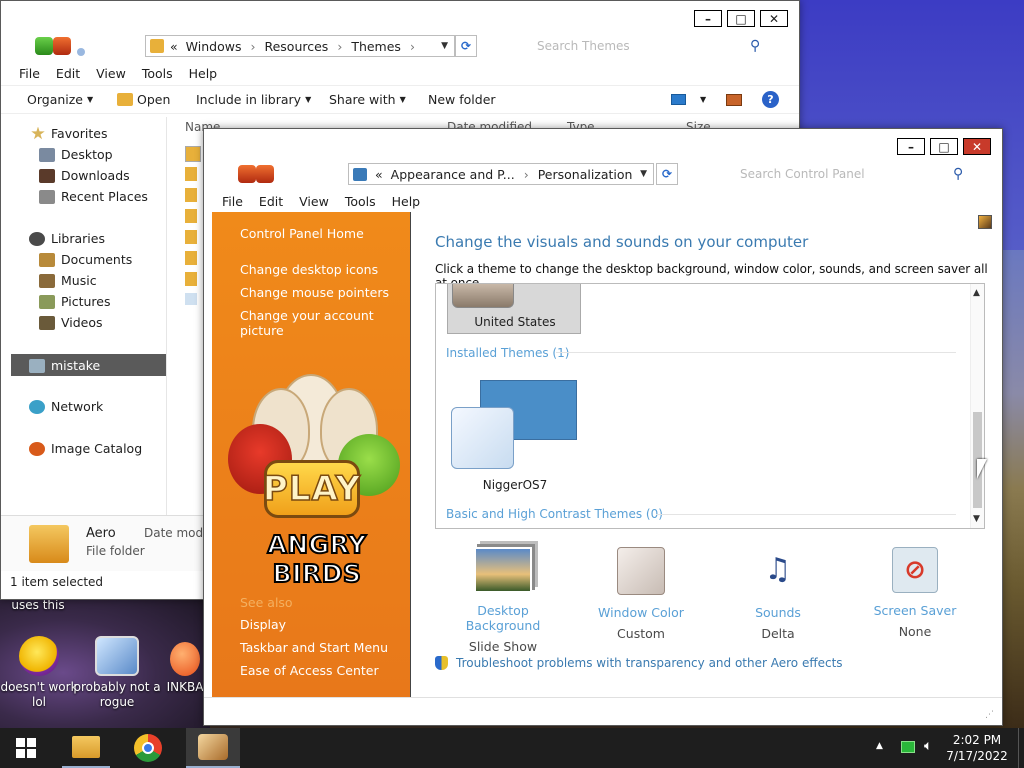  Describe the element at coordinates (71, 322) in the screenshot. I see `nav-videos: Videos` at that location.